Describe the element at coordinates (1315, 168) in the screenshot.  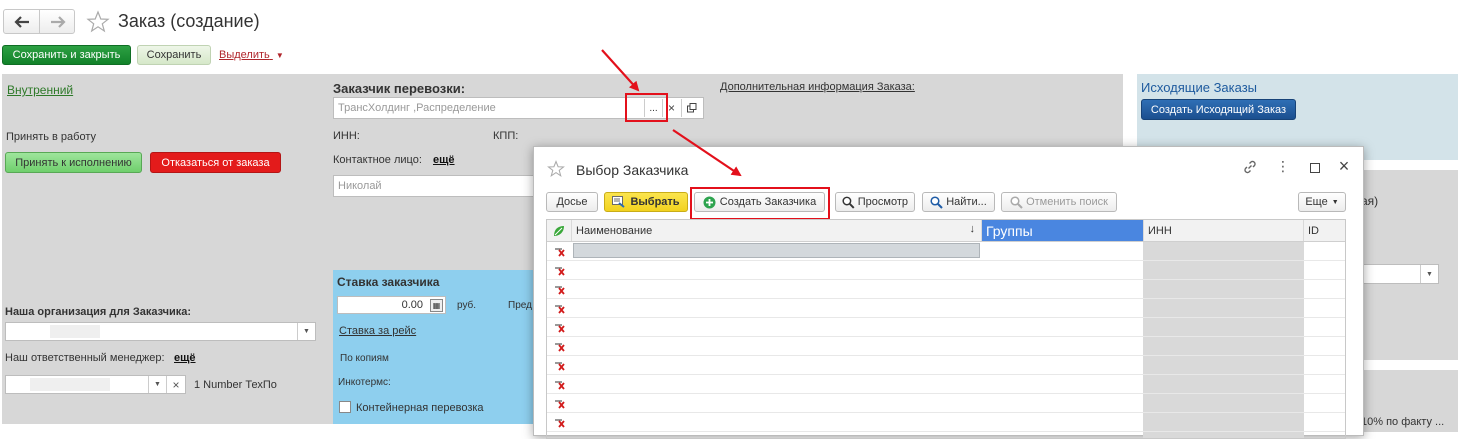
I see `maximize-icon` at that location.